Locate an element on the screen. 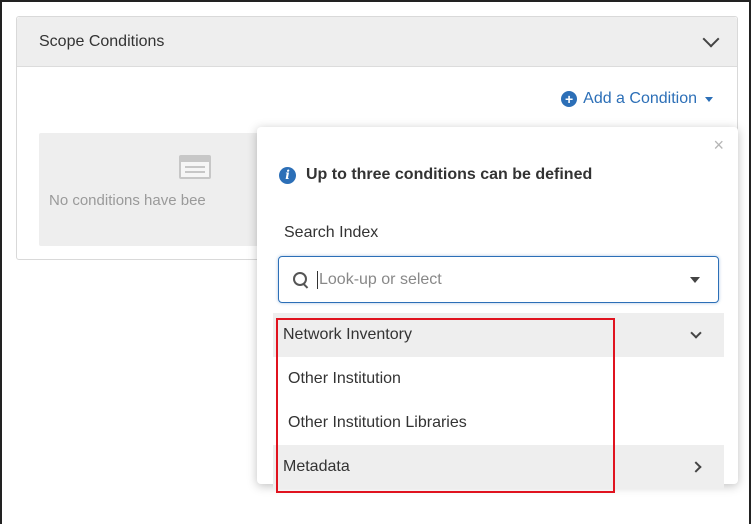 The height and width of the screenshot is (524, 755). option-group-label: Network Inventory is located at coordinates (347, 334).